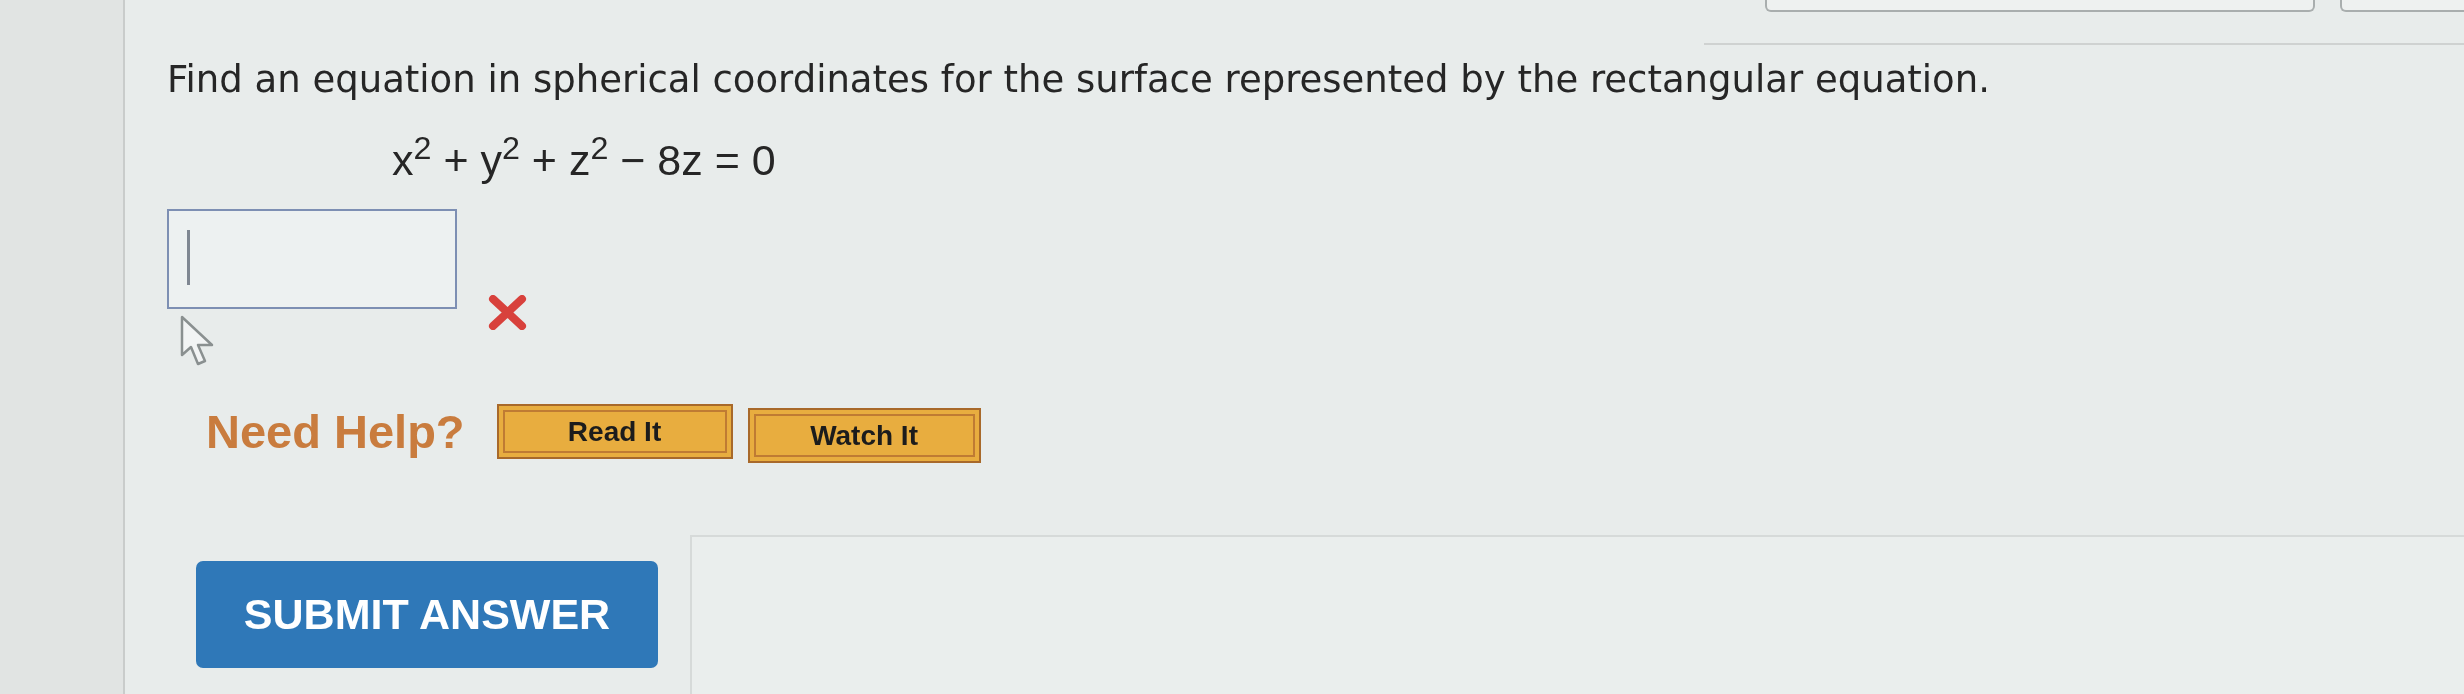 The height and width of the screenshot is (694, 2464). Describe the element at coordinates (614, 431) in the screenshot. I see `help-button: Read It` at that location.